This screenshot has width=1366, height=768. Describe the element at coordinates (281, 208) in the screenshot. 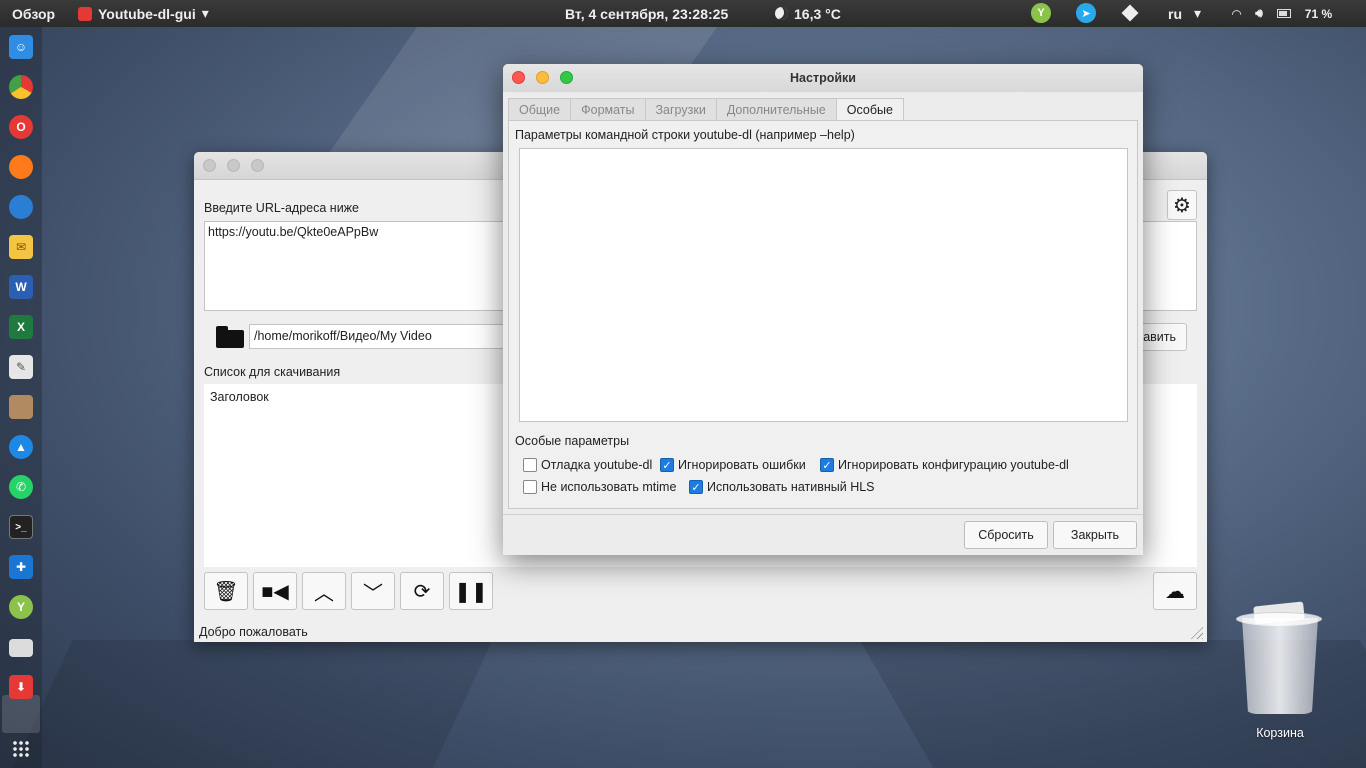

I see `url-label: Введите URL-адреса ниже` at that location.